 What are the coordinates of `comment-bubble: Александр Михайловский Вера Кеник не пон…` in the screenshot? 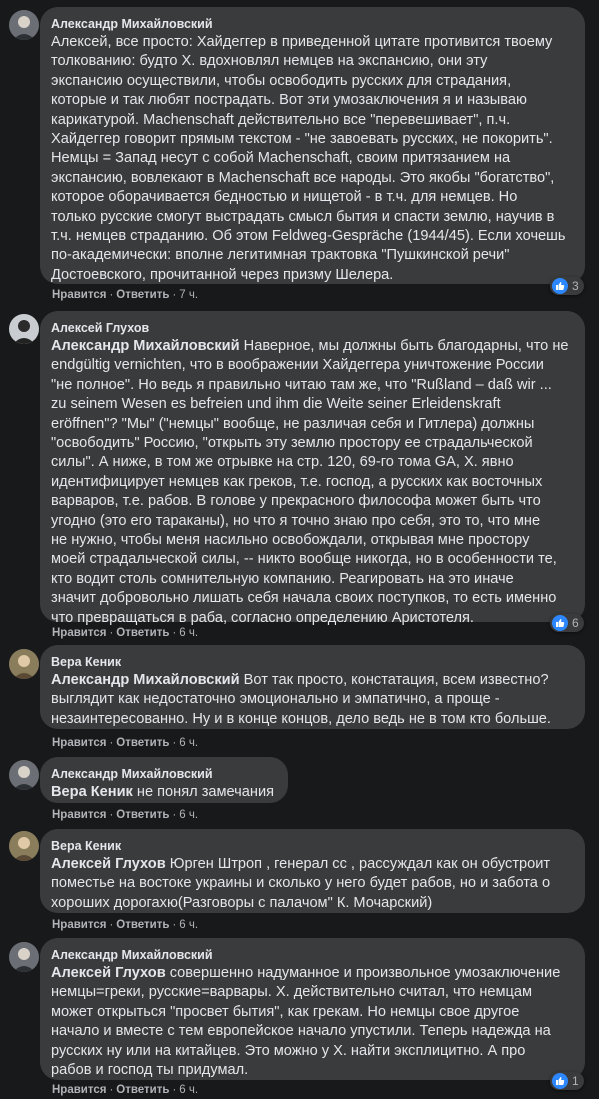 It's located at (164, 780).